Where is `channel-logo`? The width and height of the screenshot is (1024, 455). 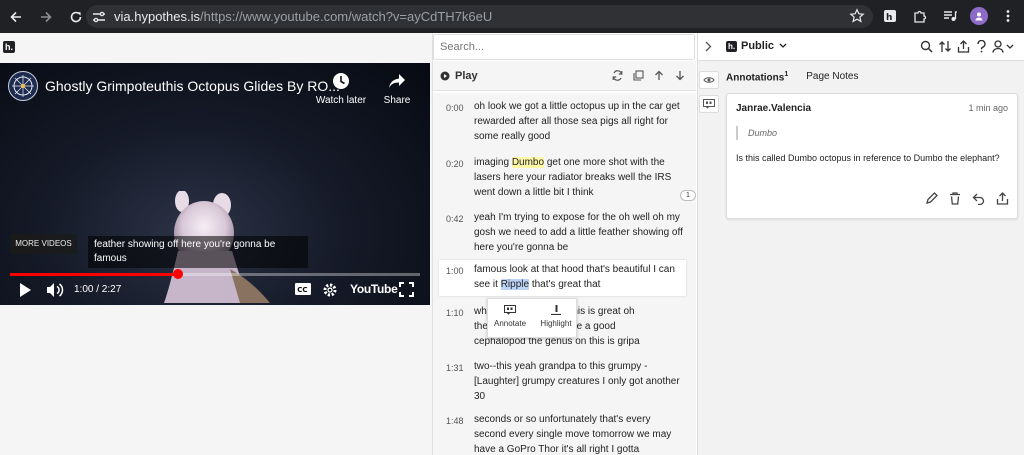
channel-logo is located at coordinates (23, 86).